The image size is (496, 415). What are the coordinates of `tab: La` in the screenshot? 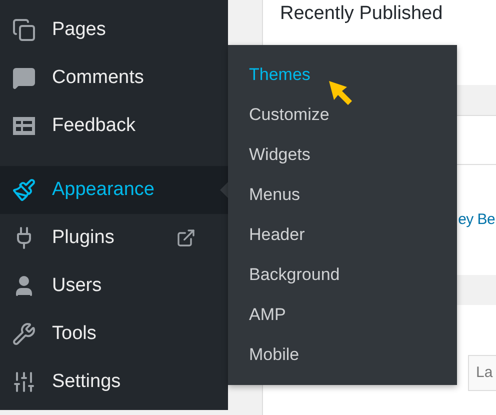 It's located at (482, 373).